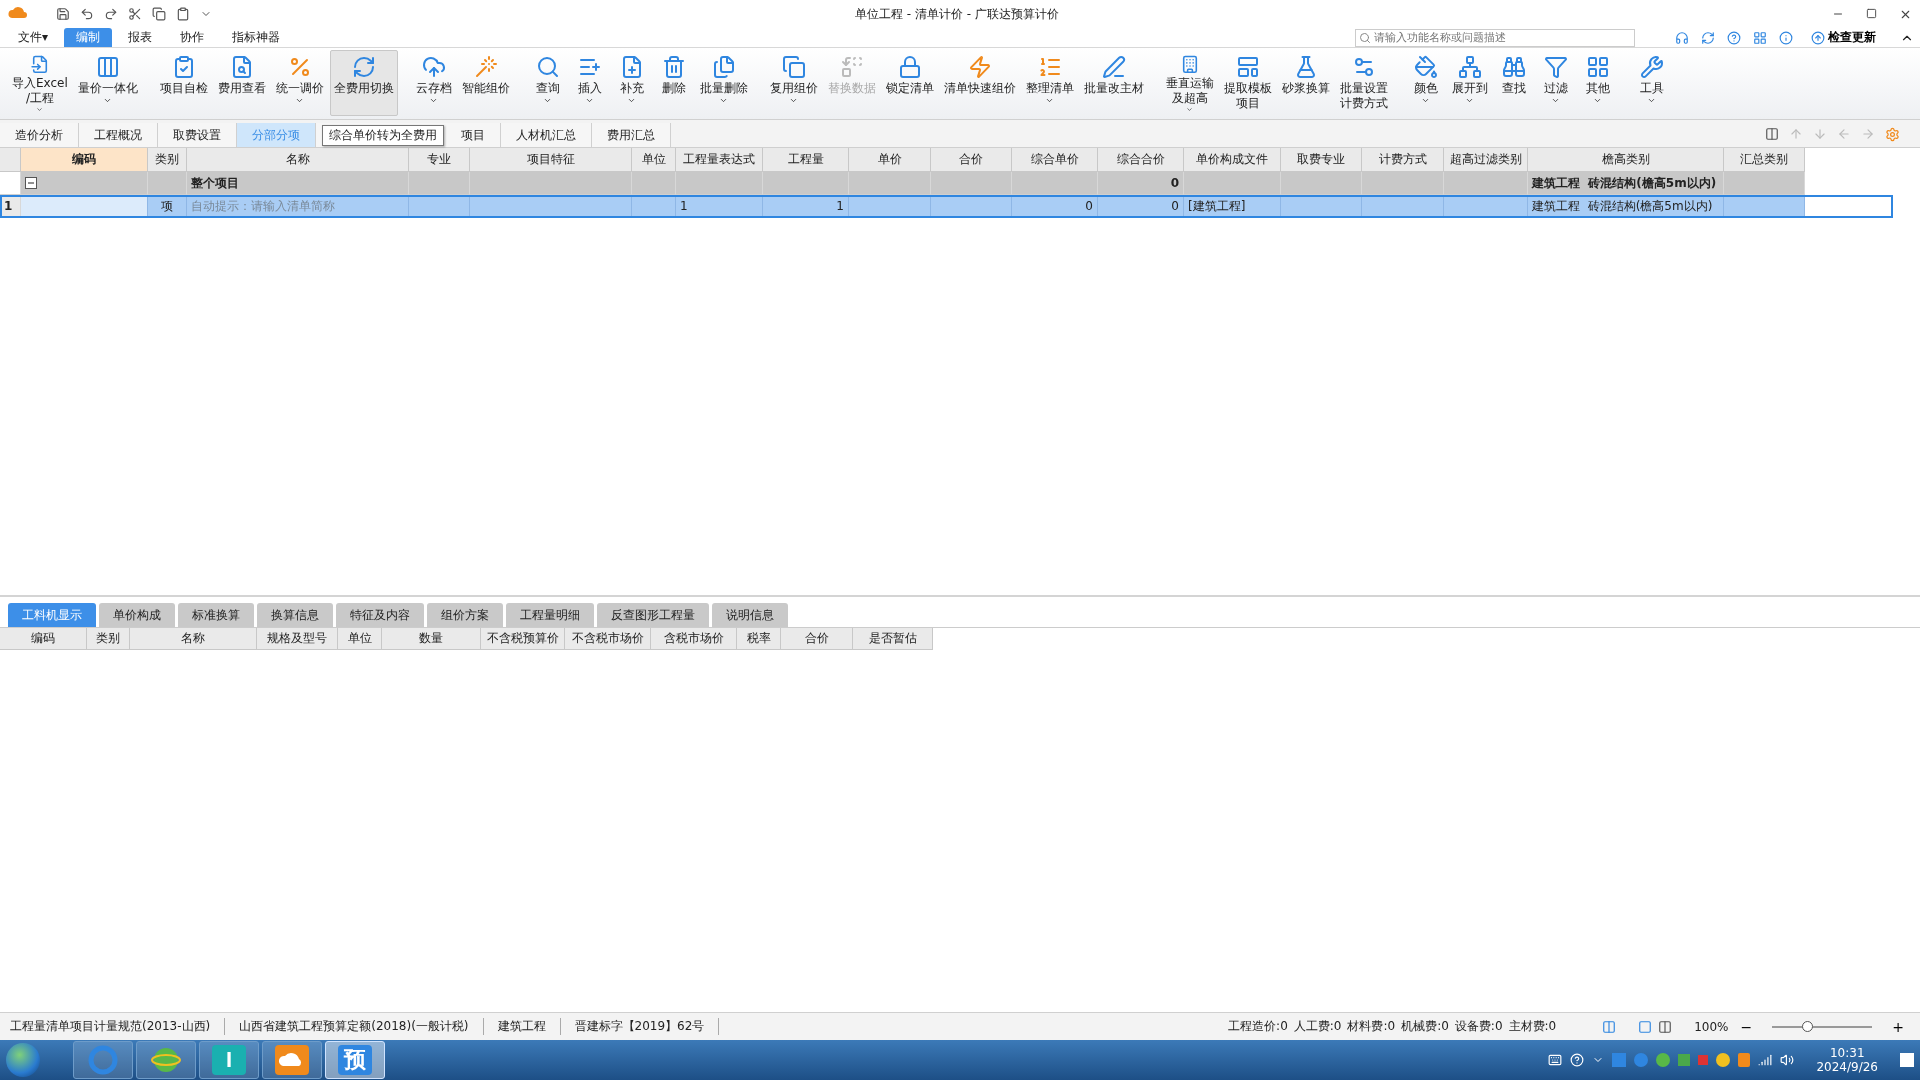 Image resolution: width=1920 pixels, height=1080 pixels. Describe the element at coordinates (1609, 1026) in the screenshot. I see `layout-icon` at that location.